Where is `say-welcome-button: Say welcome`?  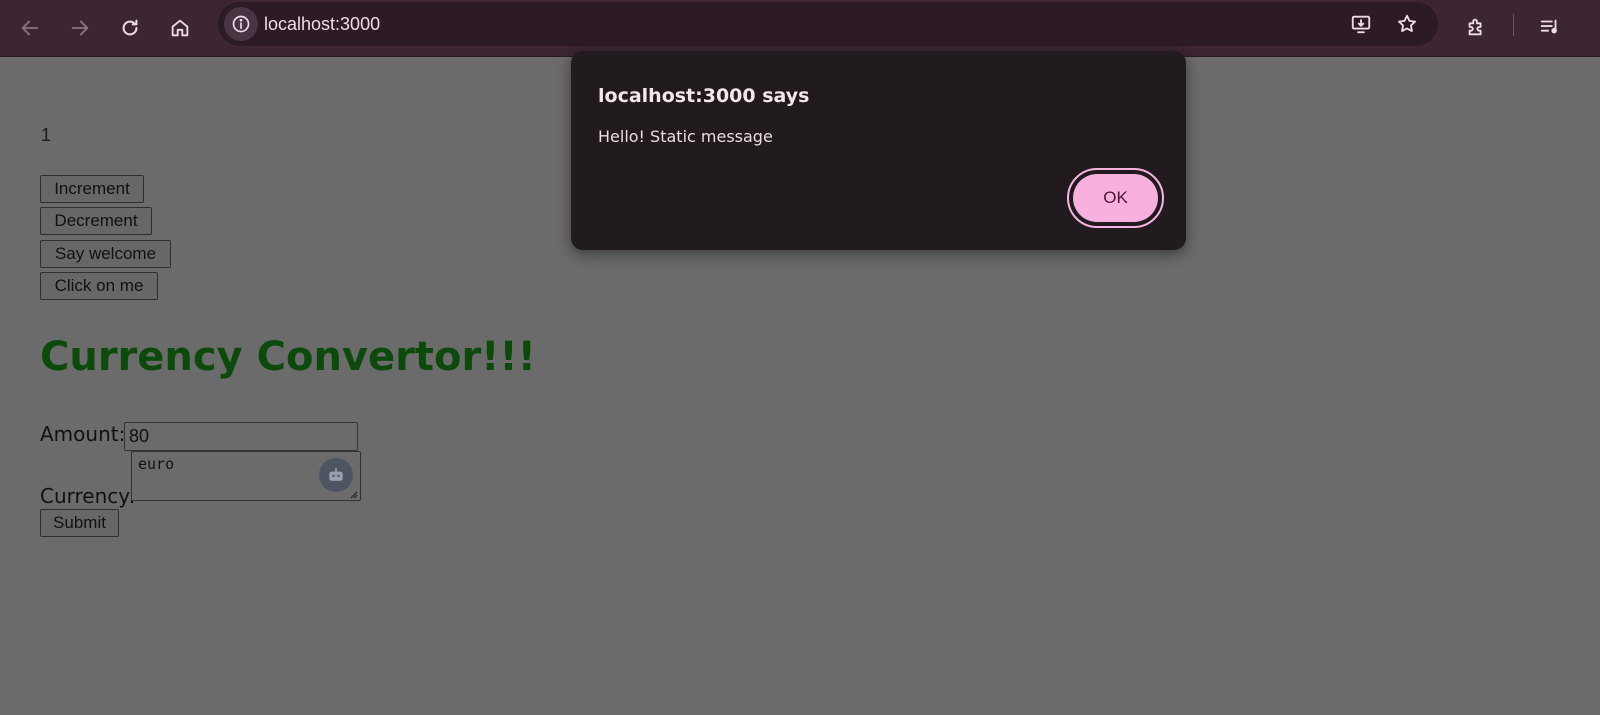 say-welcome-button: Say welcome is located at coordinates (105, 254).